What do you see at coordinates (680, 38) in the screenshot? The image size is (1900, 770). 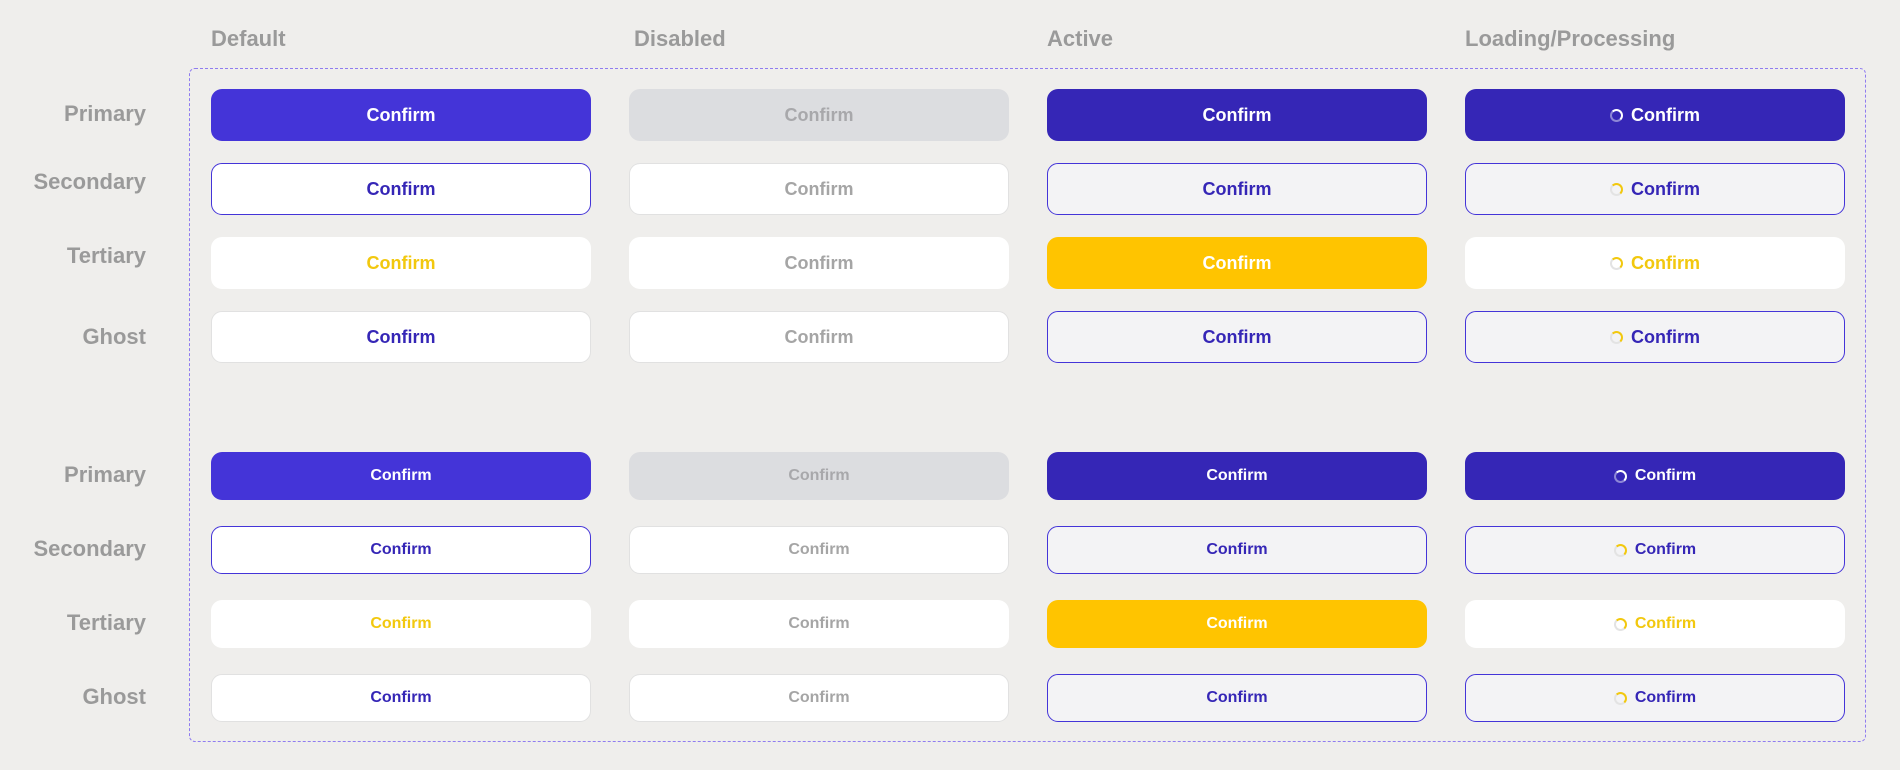 I see `column-title-disabled: Disabled` at bounding box center [680, 38].